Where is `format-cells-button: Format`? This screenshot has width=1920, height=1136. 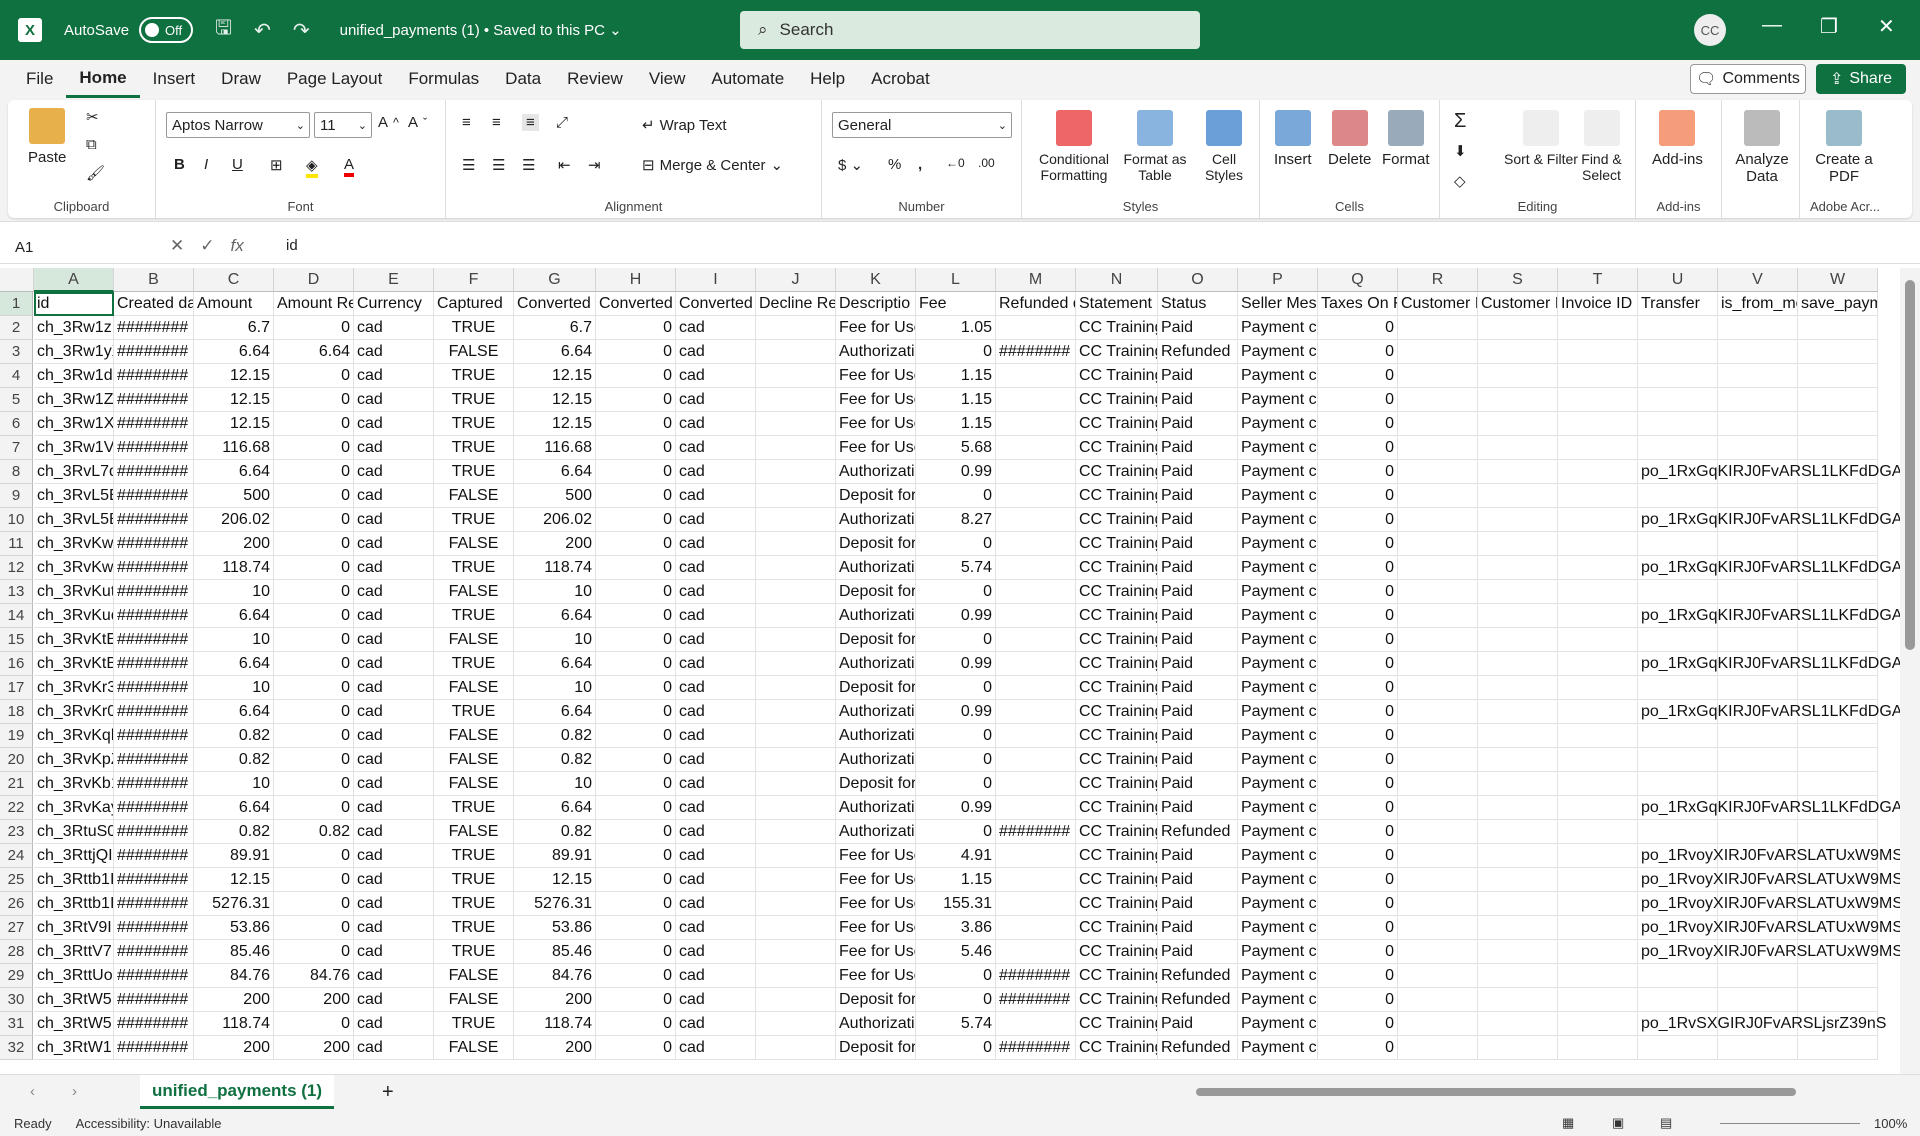
format-cells-button: Format is located at coordinates (1406, 139).